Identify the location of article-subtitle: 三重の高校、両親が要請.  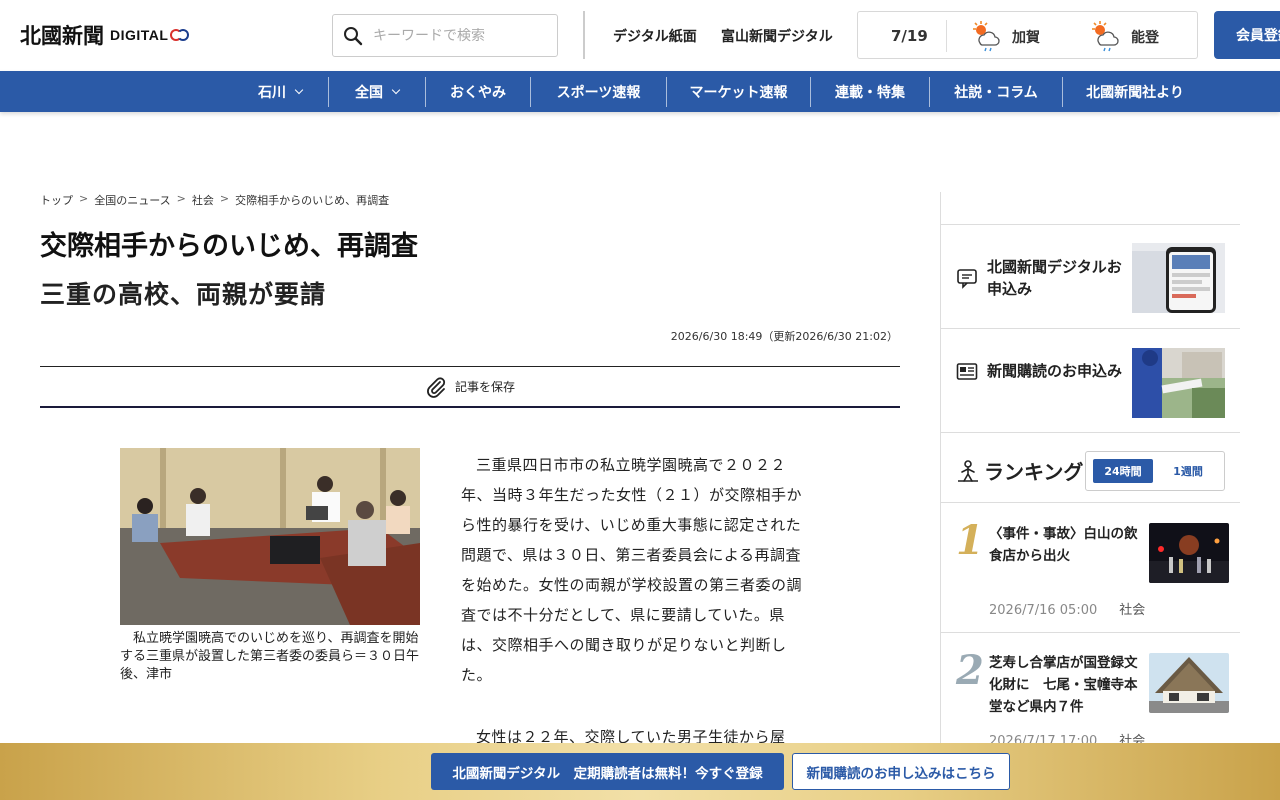
(183, 294).